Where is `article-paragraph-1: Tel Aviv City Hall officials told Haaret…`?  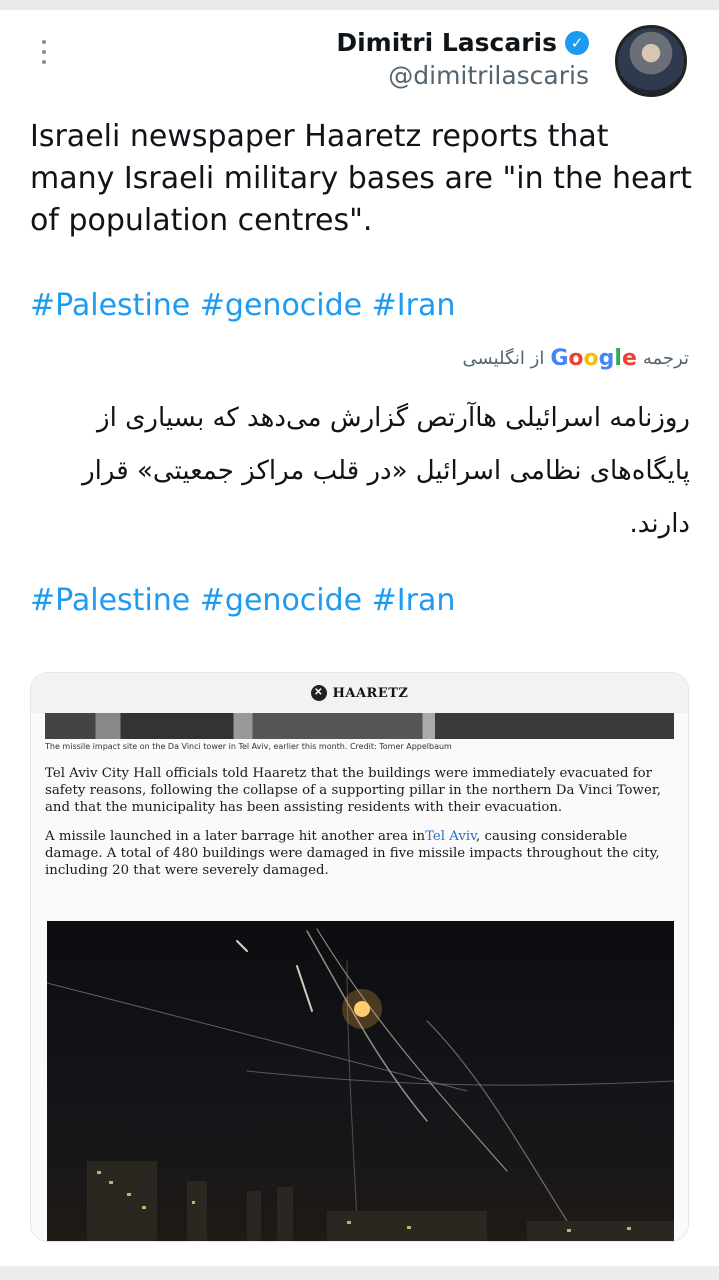 article-paragraph-1: Tel Aviv City Hall officials told Haaret… is located at coordinates (353, 790).